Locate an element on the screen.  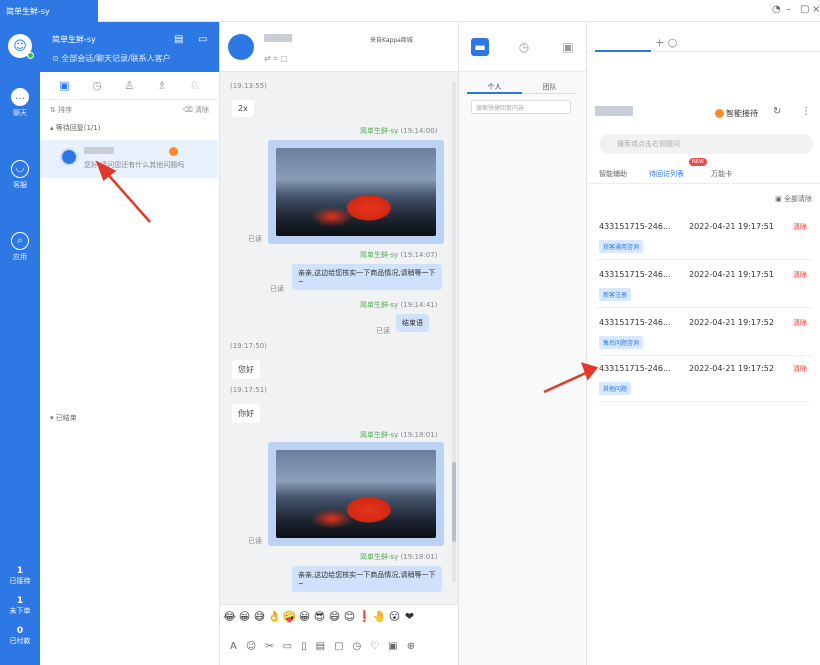
group-finished: ▾ 已结束 is located at coordinates (63, 418).